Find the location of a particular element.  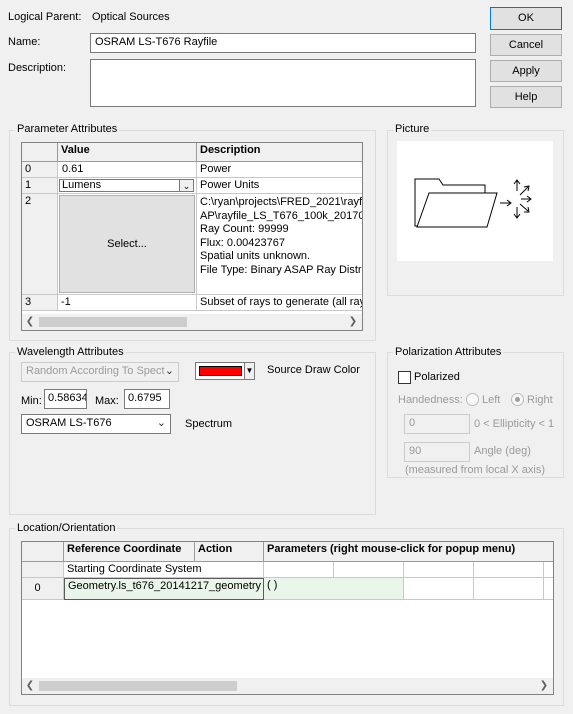

parameter-cell: ( ) is located at coordinates (334, 589).